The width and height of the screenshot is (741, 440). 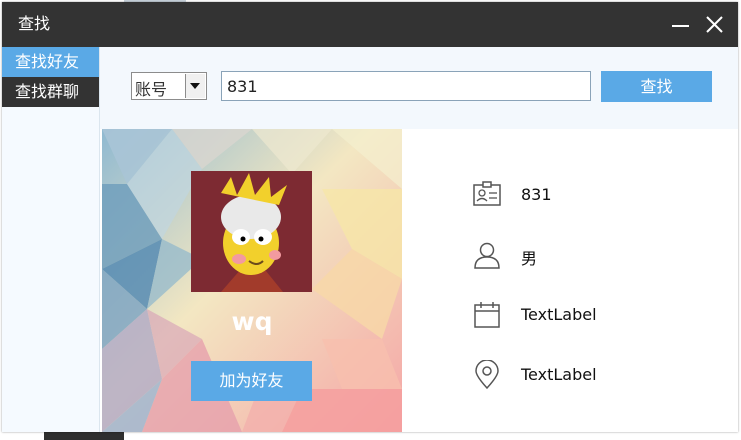 What do you see at coordinates (169, 86) in the screenshot?
I see `search-type-select: 账号` at bounding box center [169, 86].